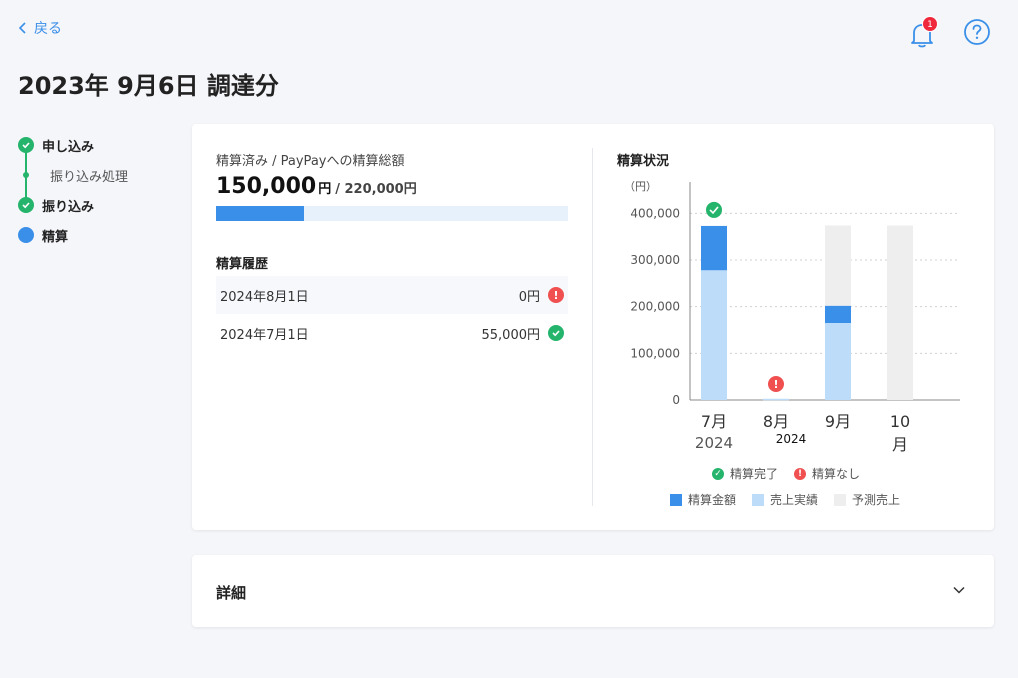  What do you see at coordinates (264, 335) in the screenshot?
I see `history-date: 2024年7月1日` at bounding box center [264, 335].